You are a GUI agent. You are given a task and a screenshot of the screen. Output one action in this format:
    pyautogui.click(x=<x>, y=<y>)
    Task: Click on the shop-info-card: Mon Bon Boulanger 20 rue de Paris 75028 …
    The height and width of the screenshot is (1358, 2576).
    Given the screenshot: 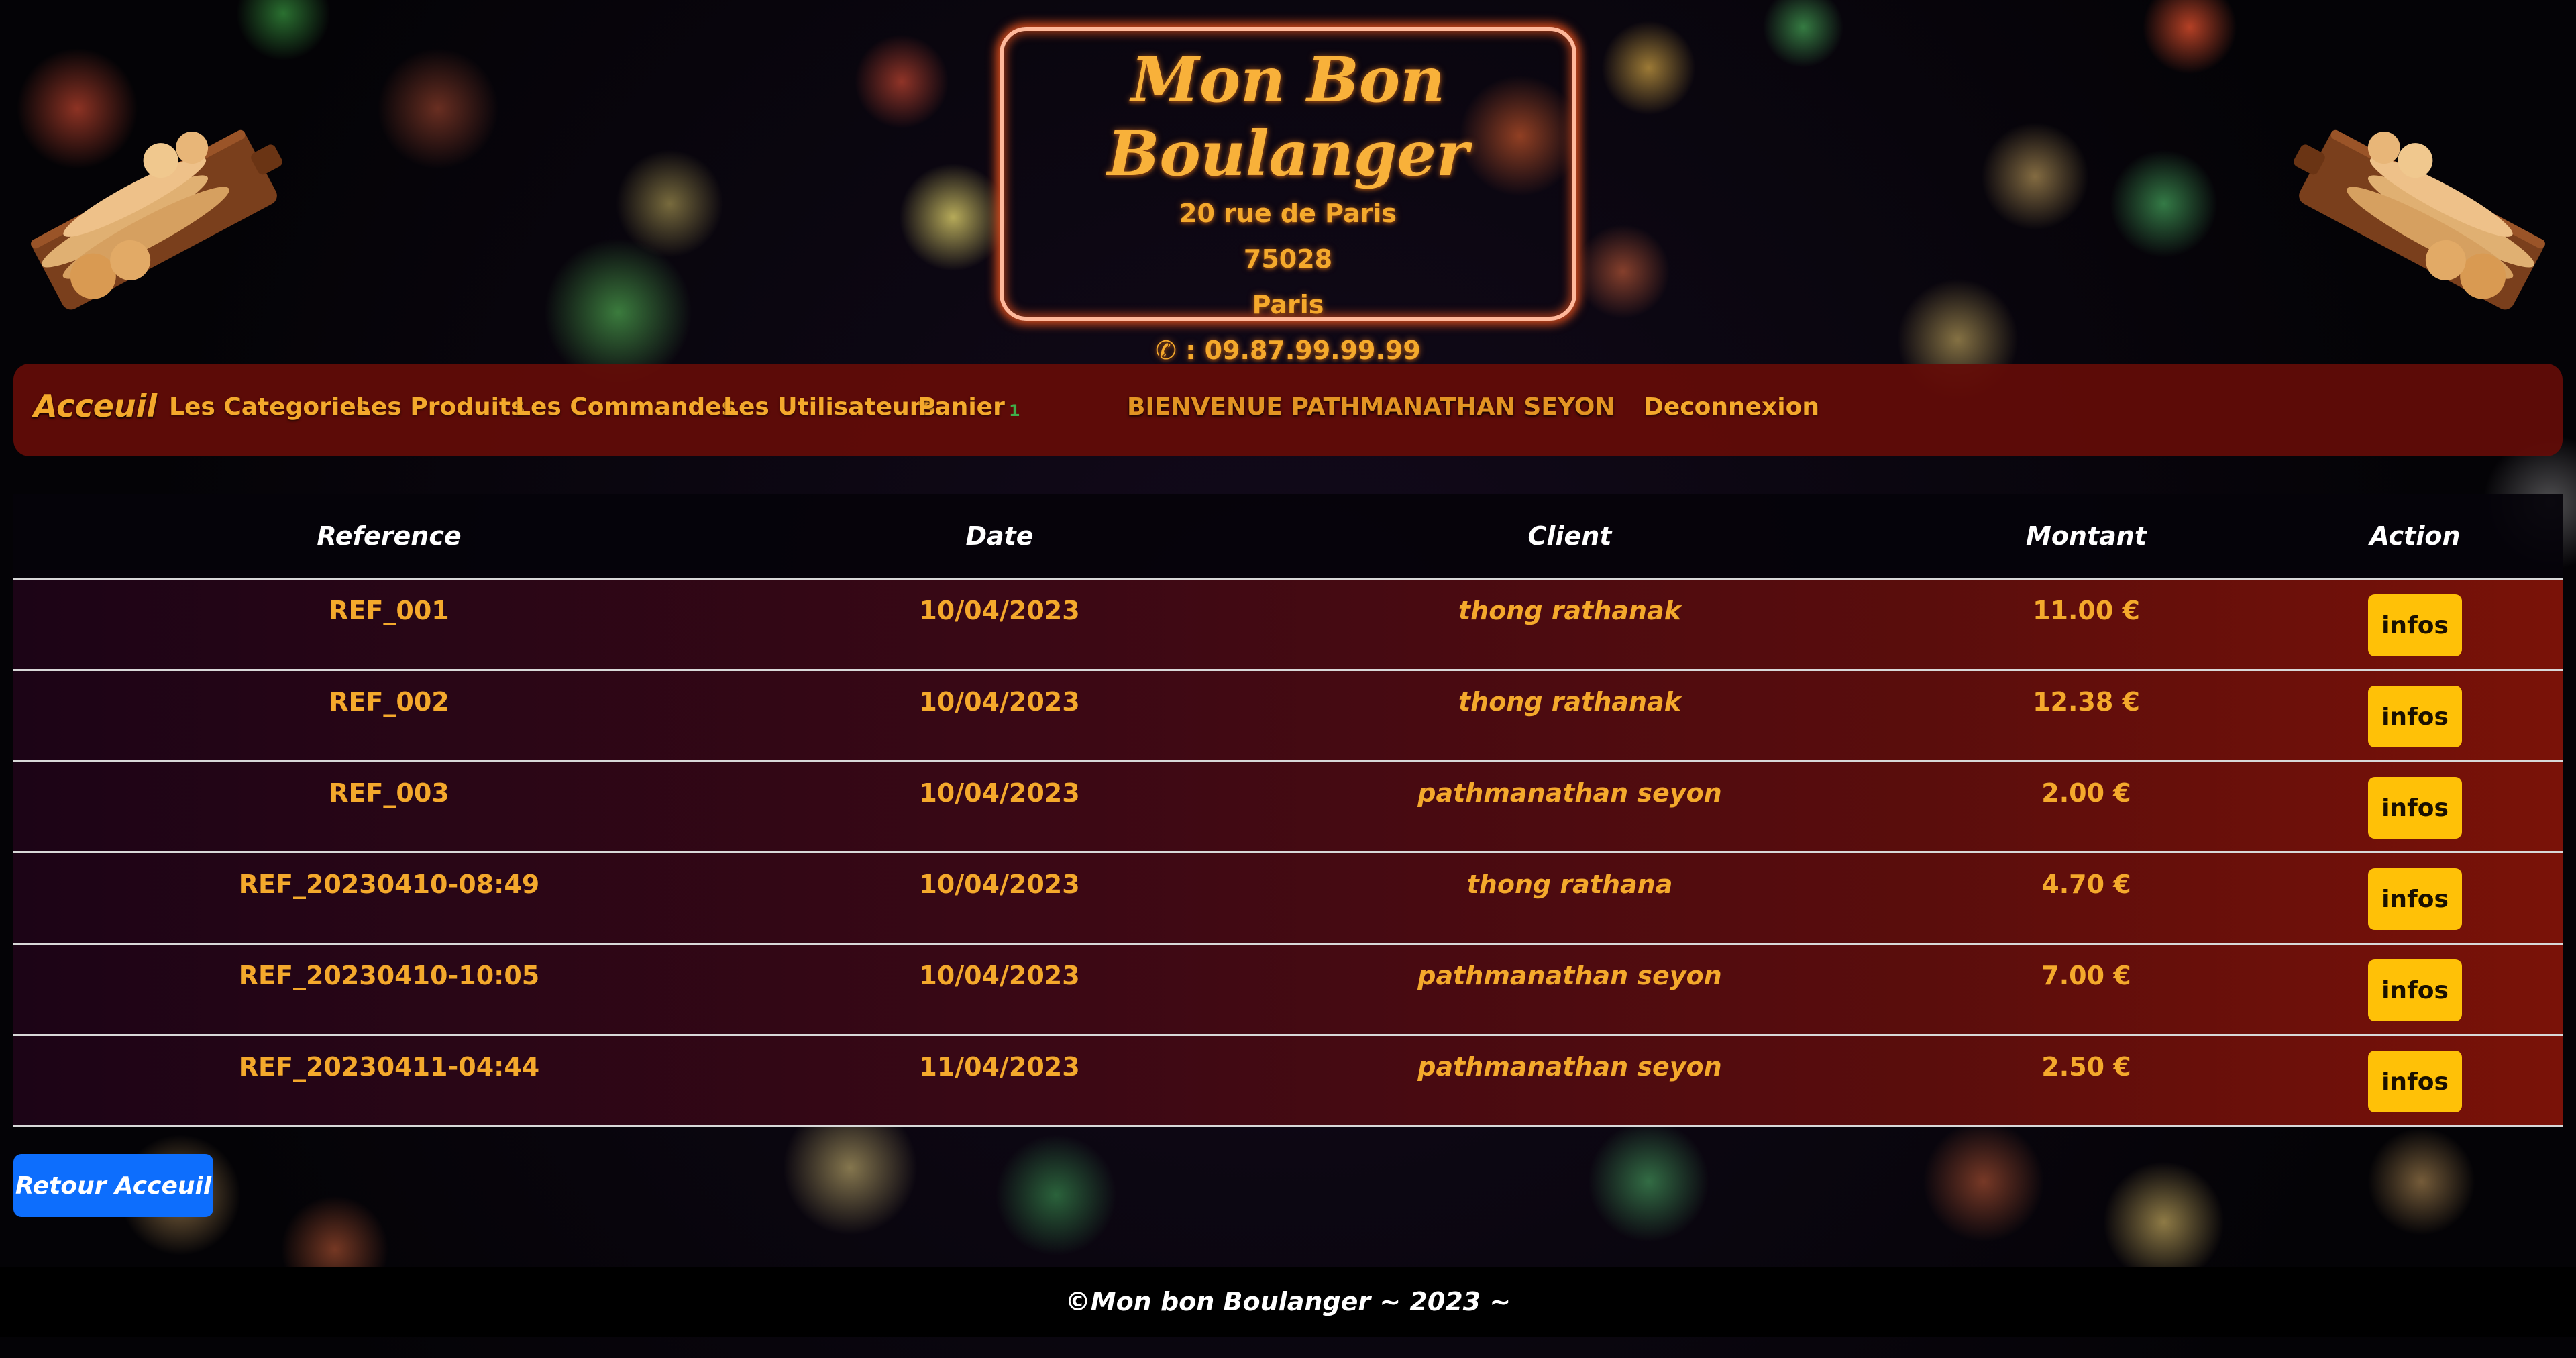 What is the action you would take?
    pyautogui.click(x=1288, y=196)
    